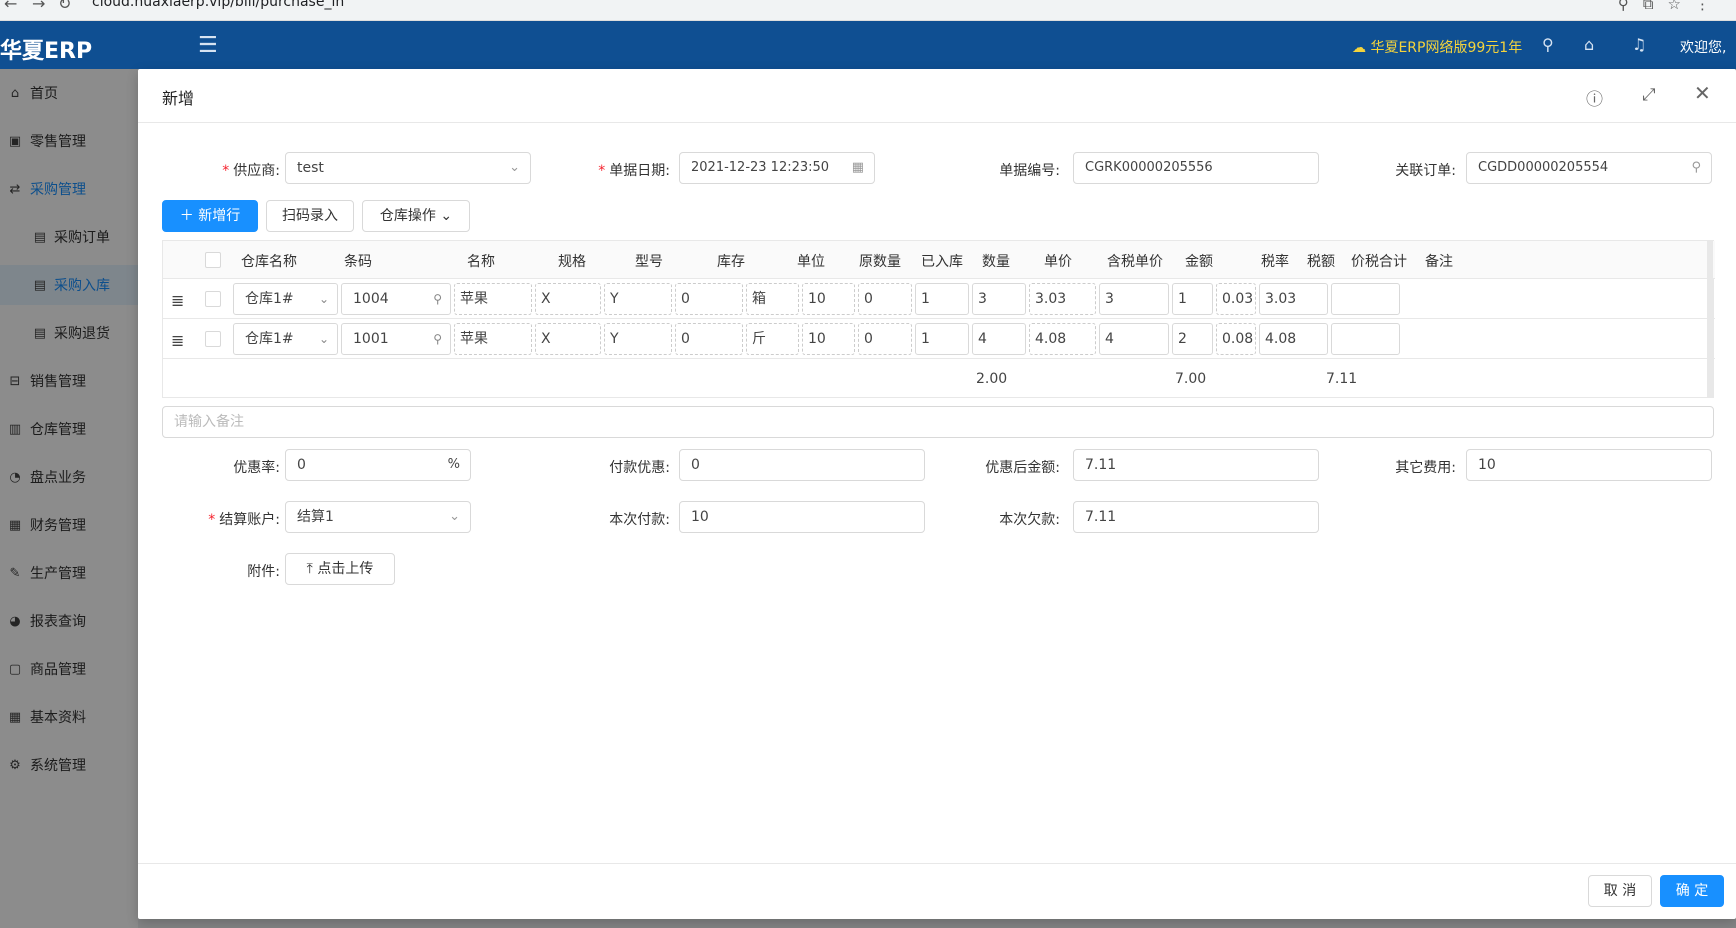 Image resolution: width=1736 pixels, height=928 pixels. What do you see at coordinates (378, 517) in the screenshot?
I see `account-select: 结算1 ⌄` at bounding box center [378, 517].